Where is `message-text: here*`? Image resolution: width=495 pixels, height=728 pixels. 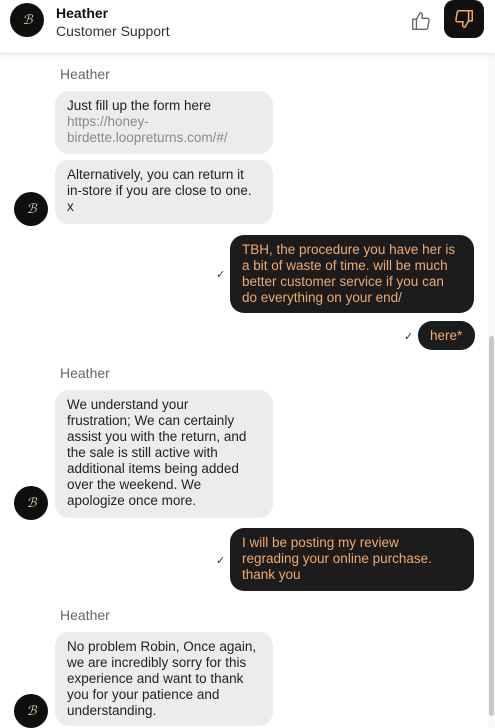
message-text: here* is located at coordinates (446, 335).